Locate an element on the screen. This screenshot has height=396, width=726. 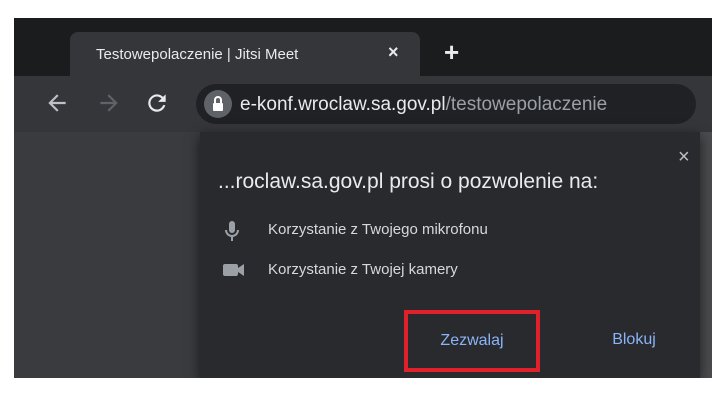
reload-icon is located at coordinates (157, 105).